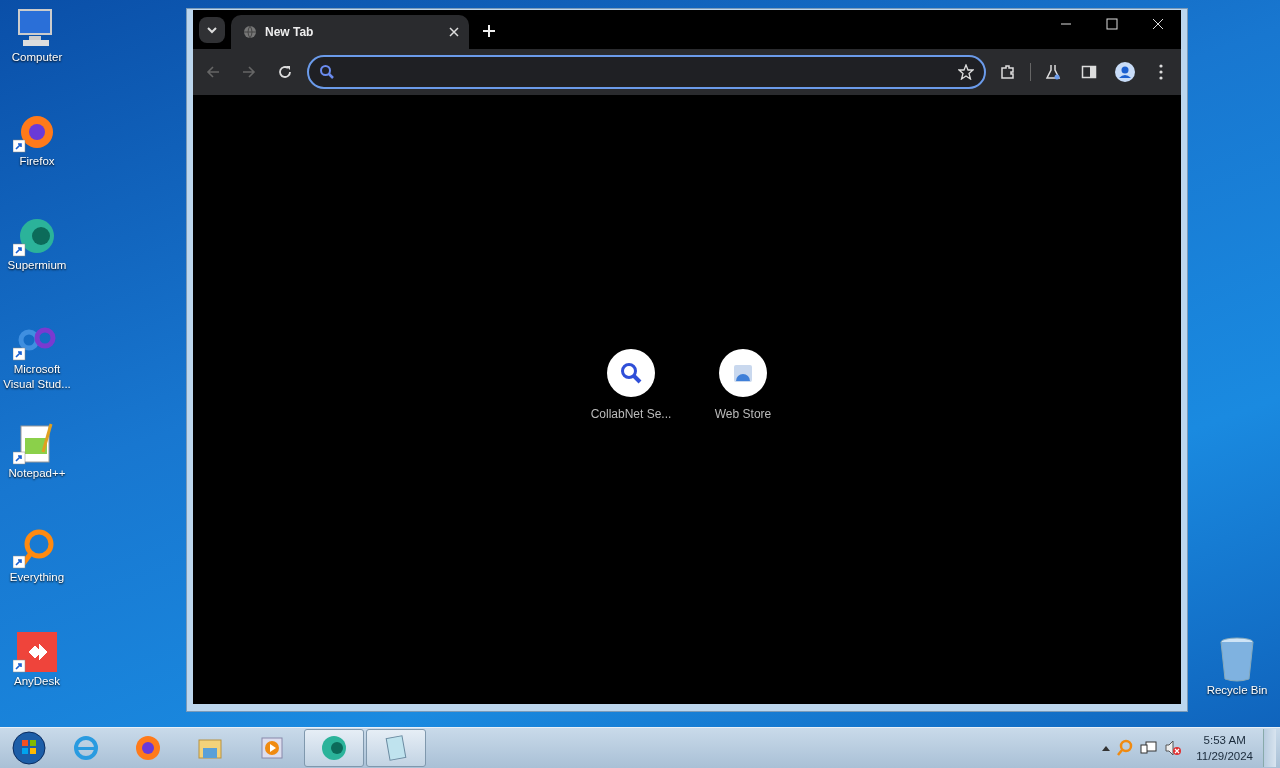 Image resolution: width=1280 pixels, height=768 pixels. What do you see at coordinates (489, 31) in the screenshot?
I see `plus-icon` at bounding box center [489, 31].